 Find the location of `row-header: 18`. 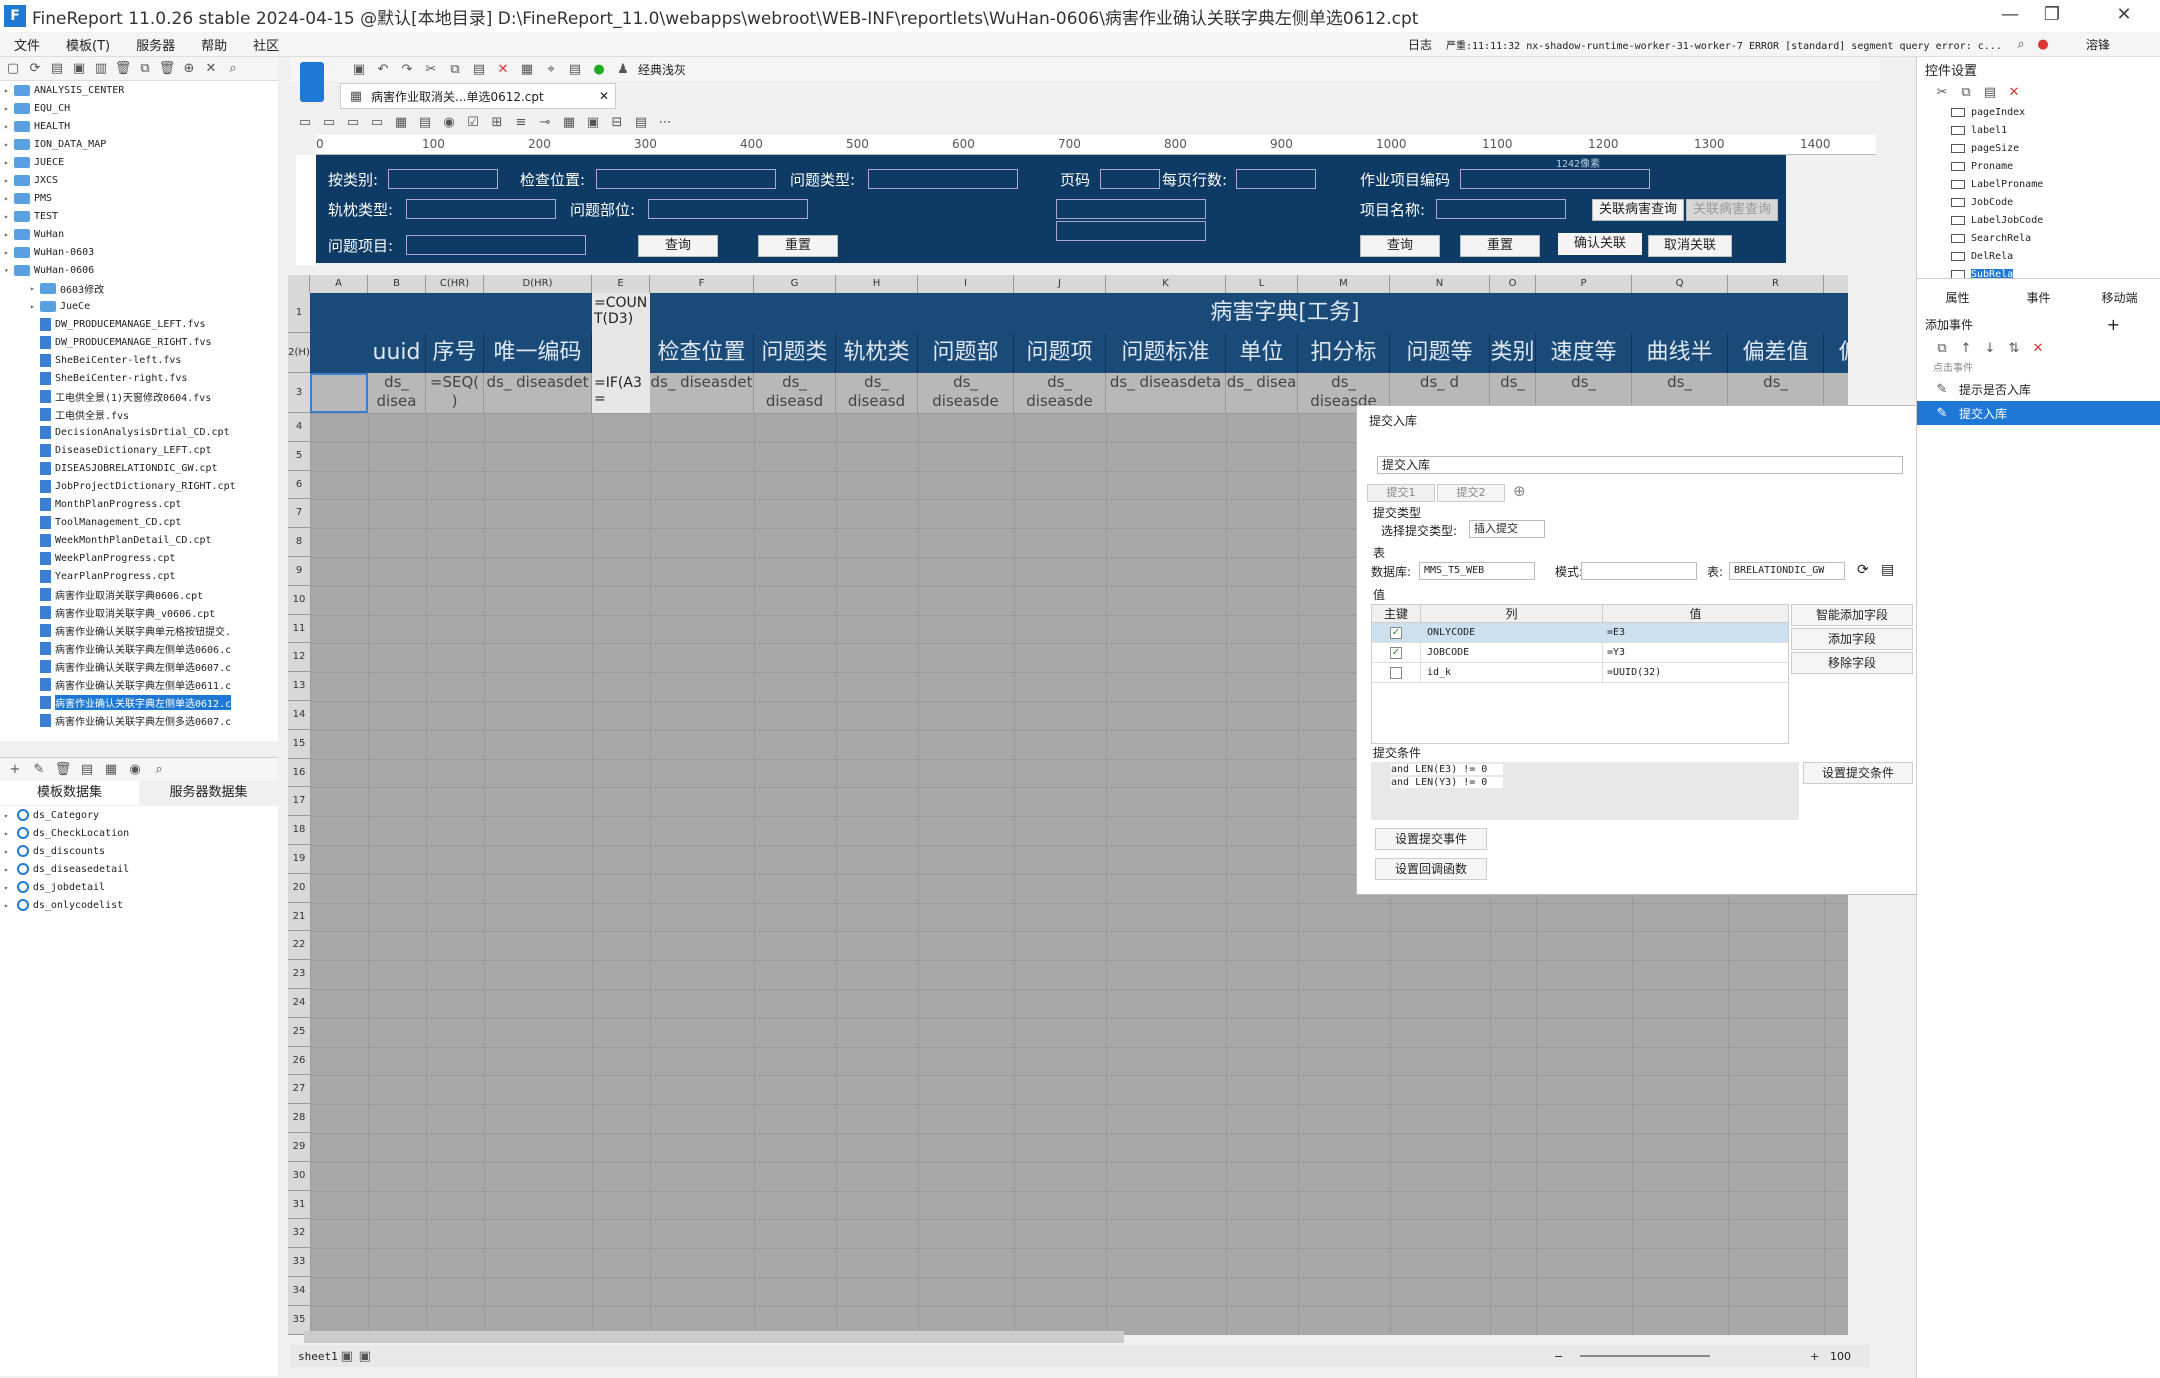

row-header: 18 is located at coordinates (299, 830).